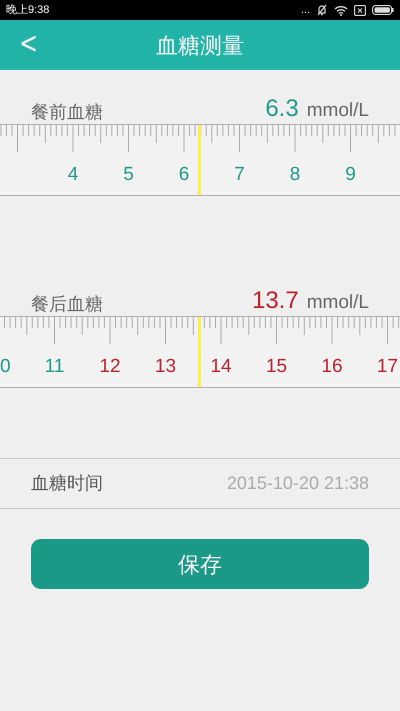  I want to click on glucose-reading: 13.7, so click(275, 301).